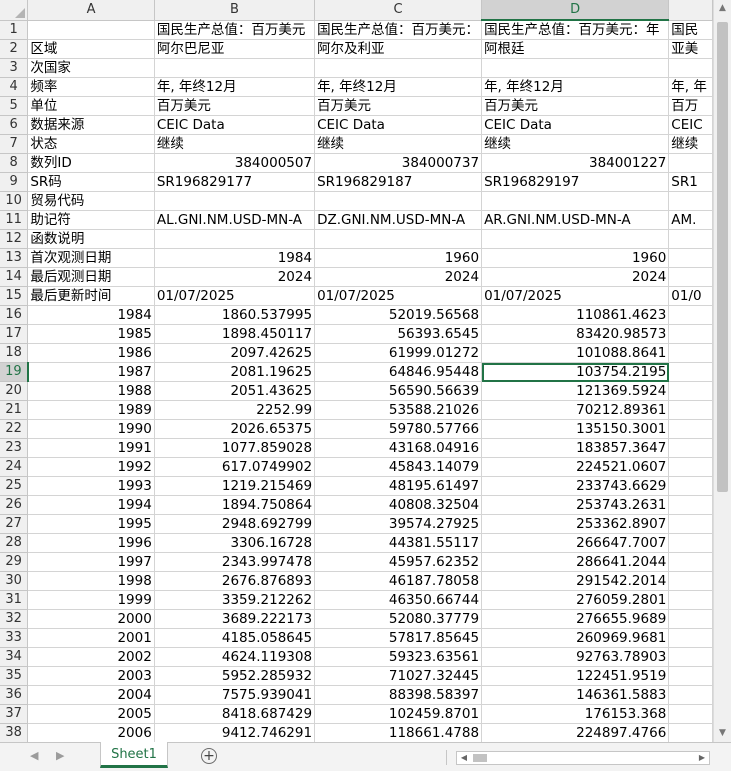 The height and width of the screenshot is (771, 731). I want to click on column-header-c: C, so click(398, 10).